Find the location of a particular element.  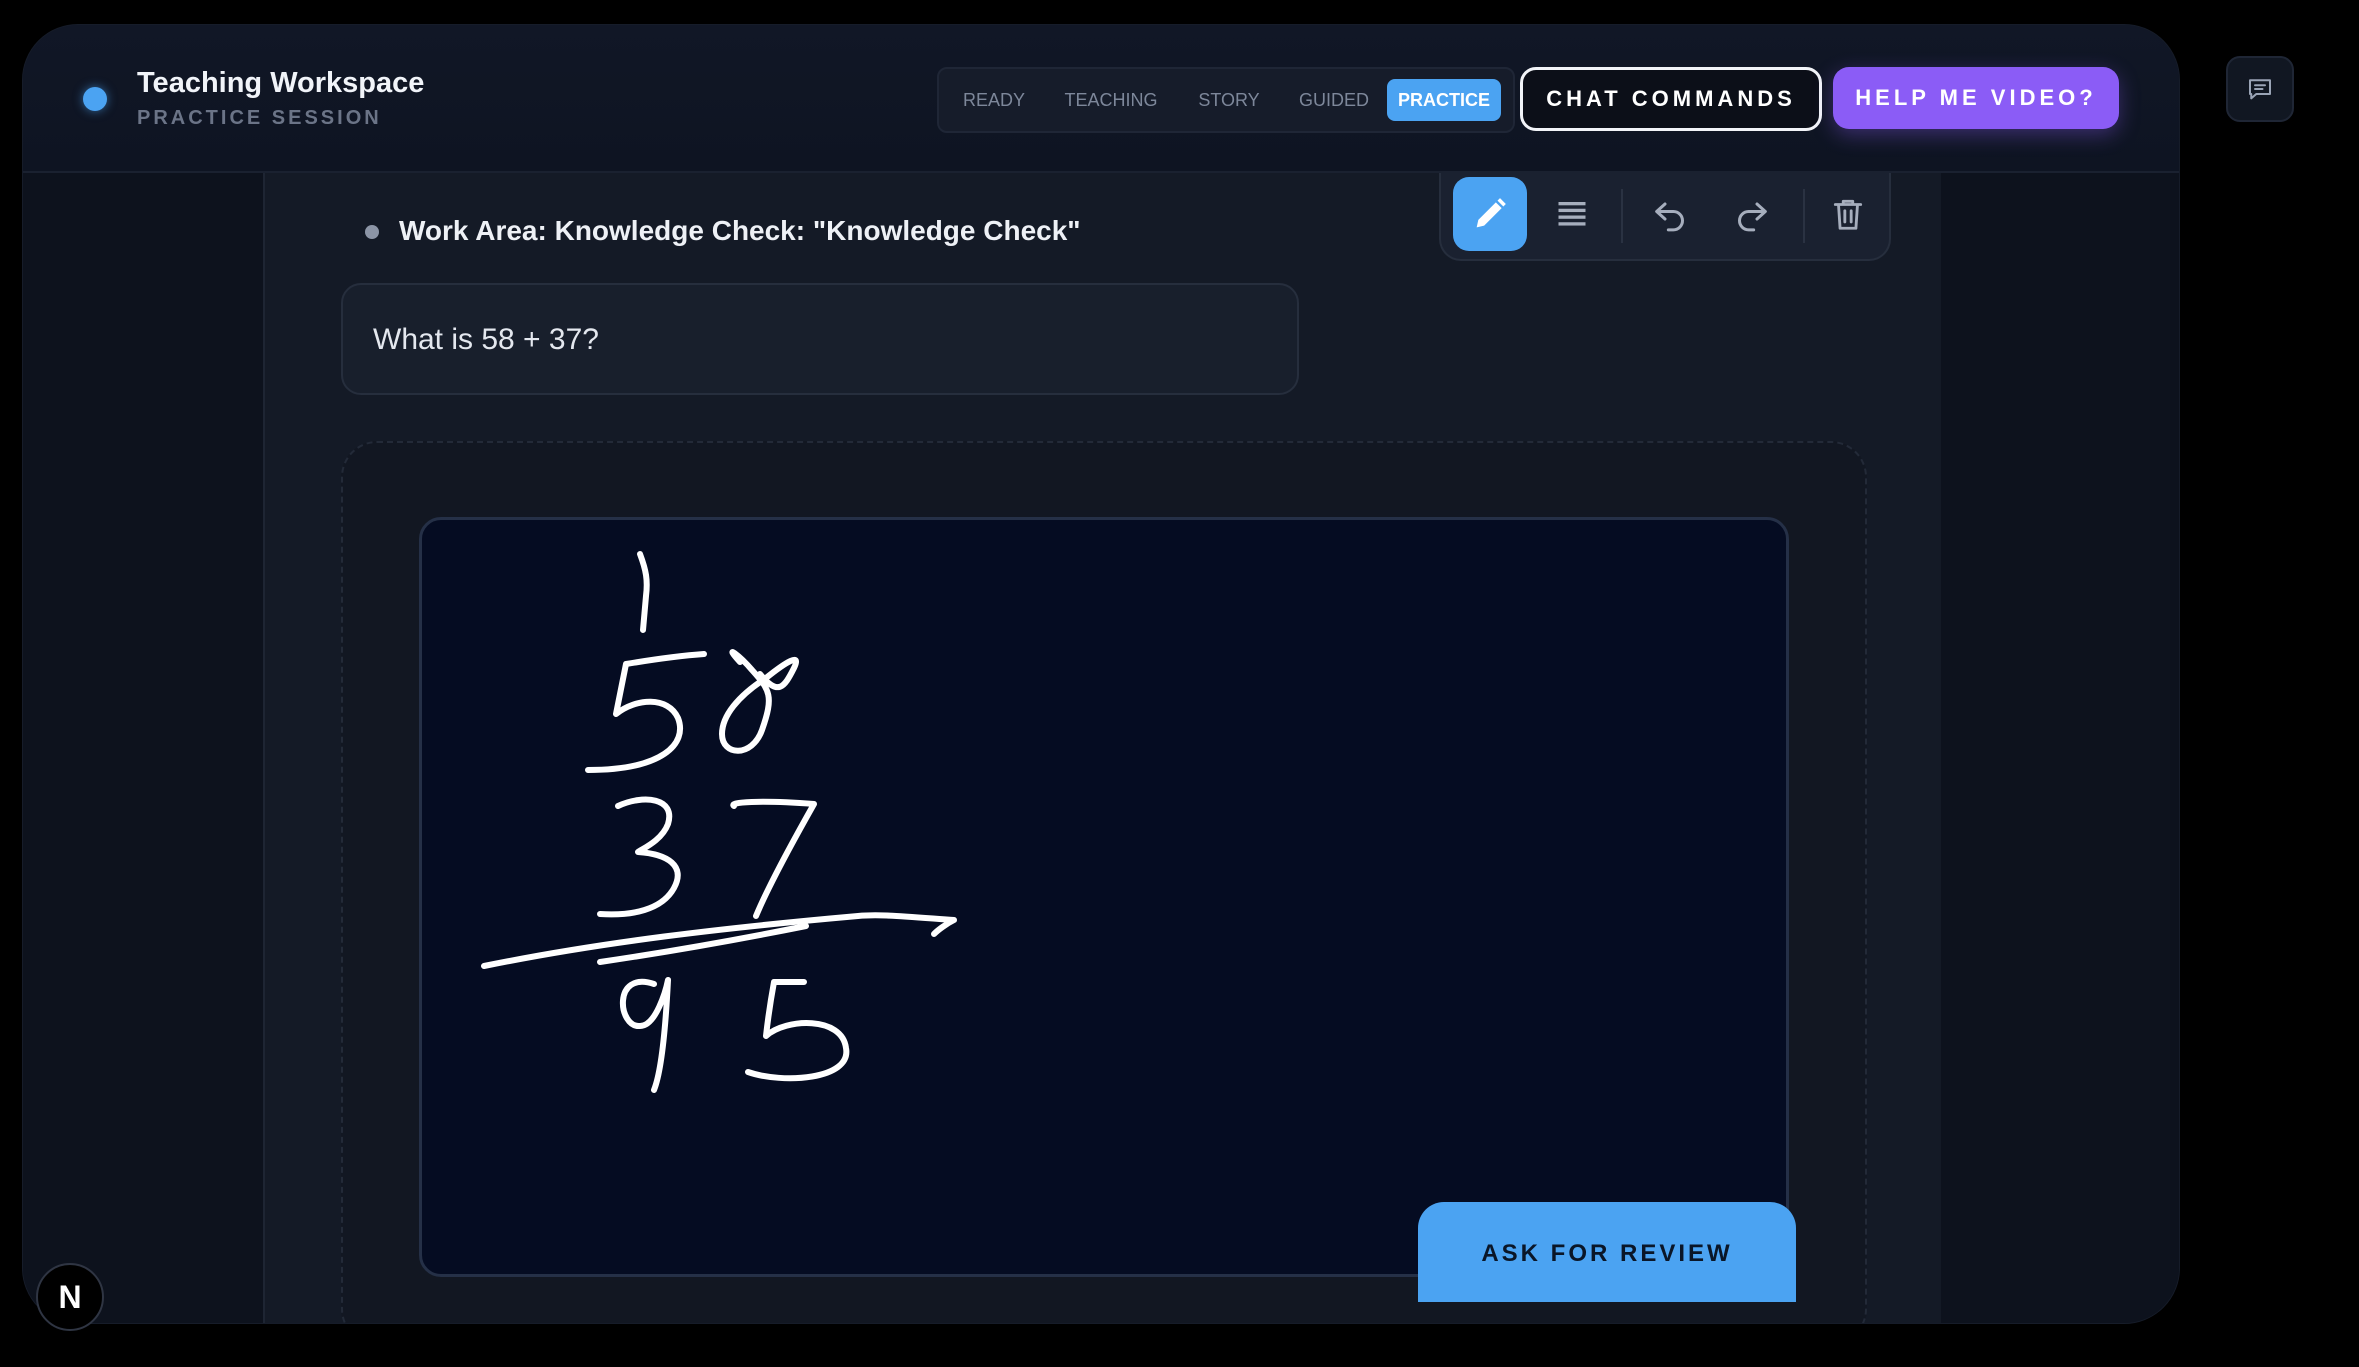

lines-icon is located at coordinates (1572, 214).